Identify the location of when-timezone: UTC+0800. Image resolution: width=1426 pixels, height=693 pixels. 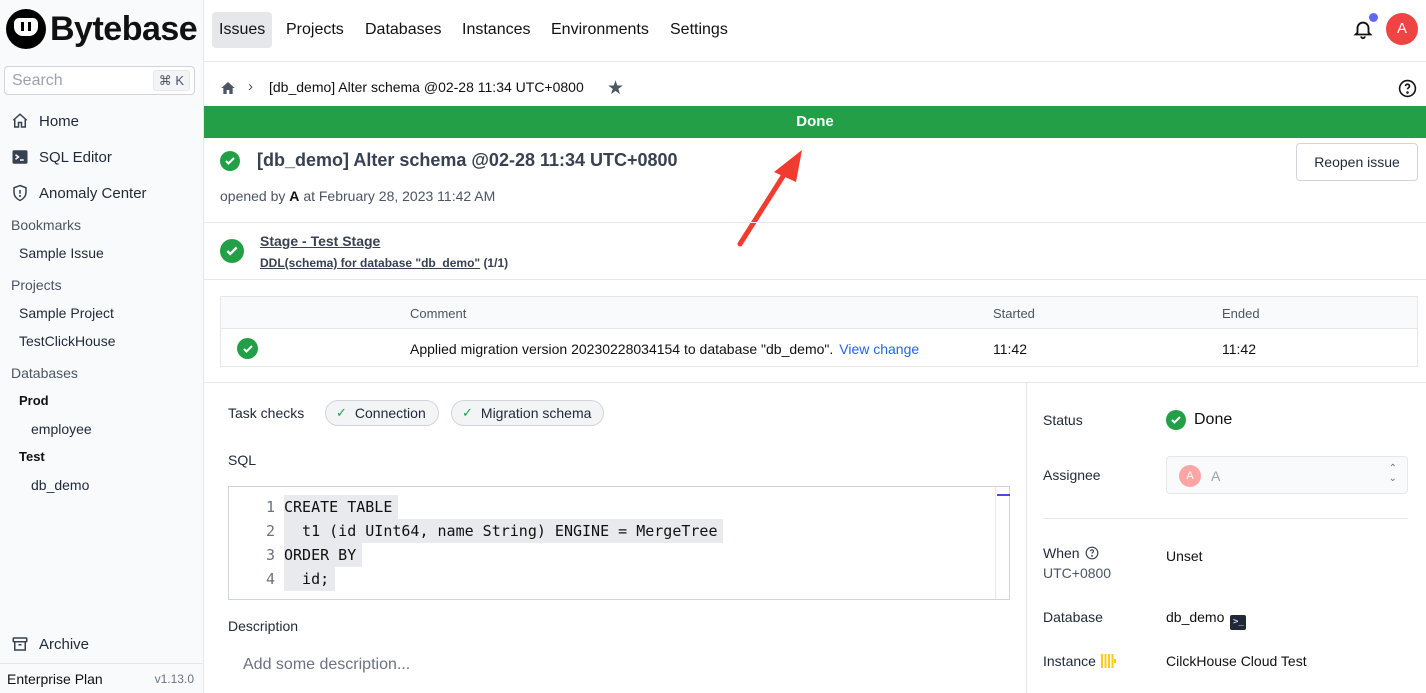
(1077, 573).